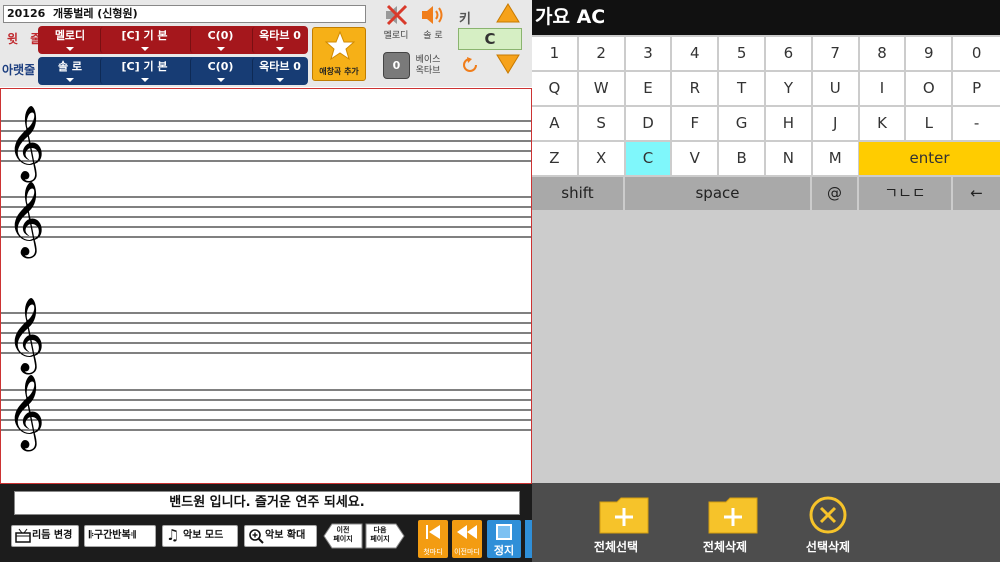 The height and width of the screenshot is (562, 1000). I want to click on key-t: T, so click(742, 88).